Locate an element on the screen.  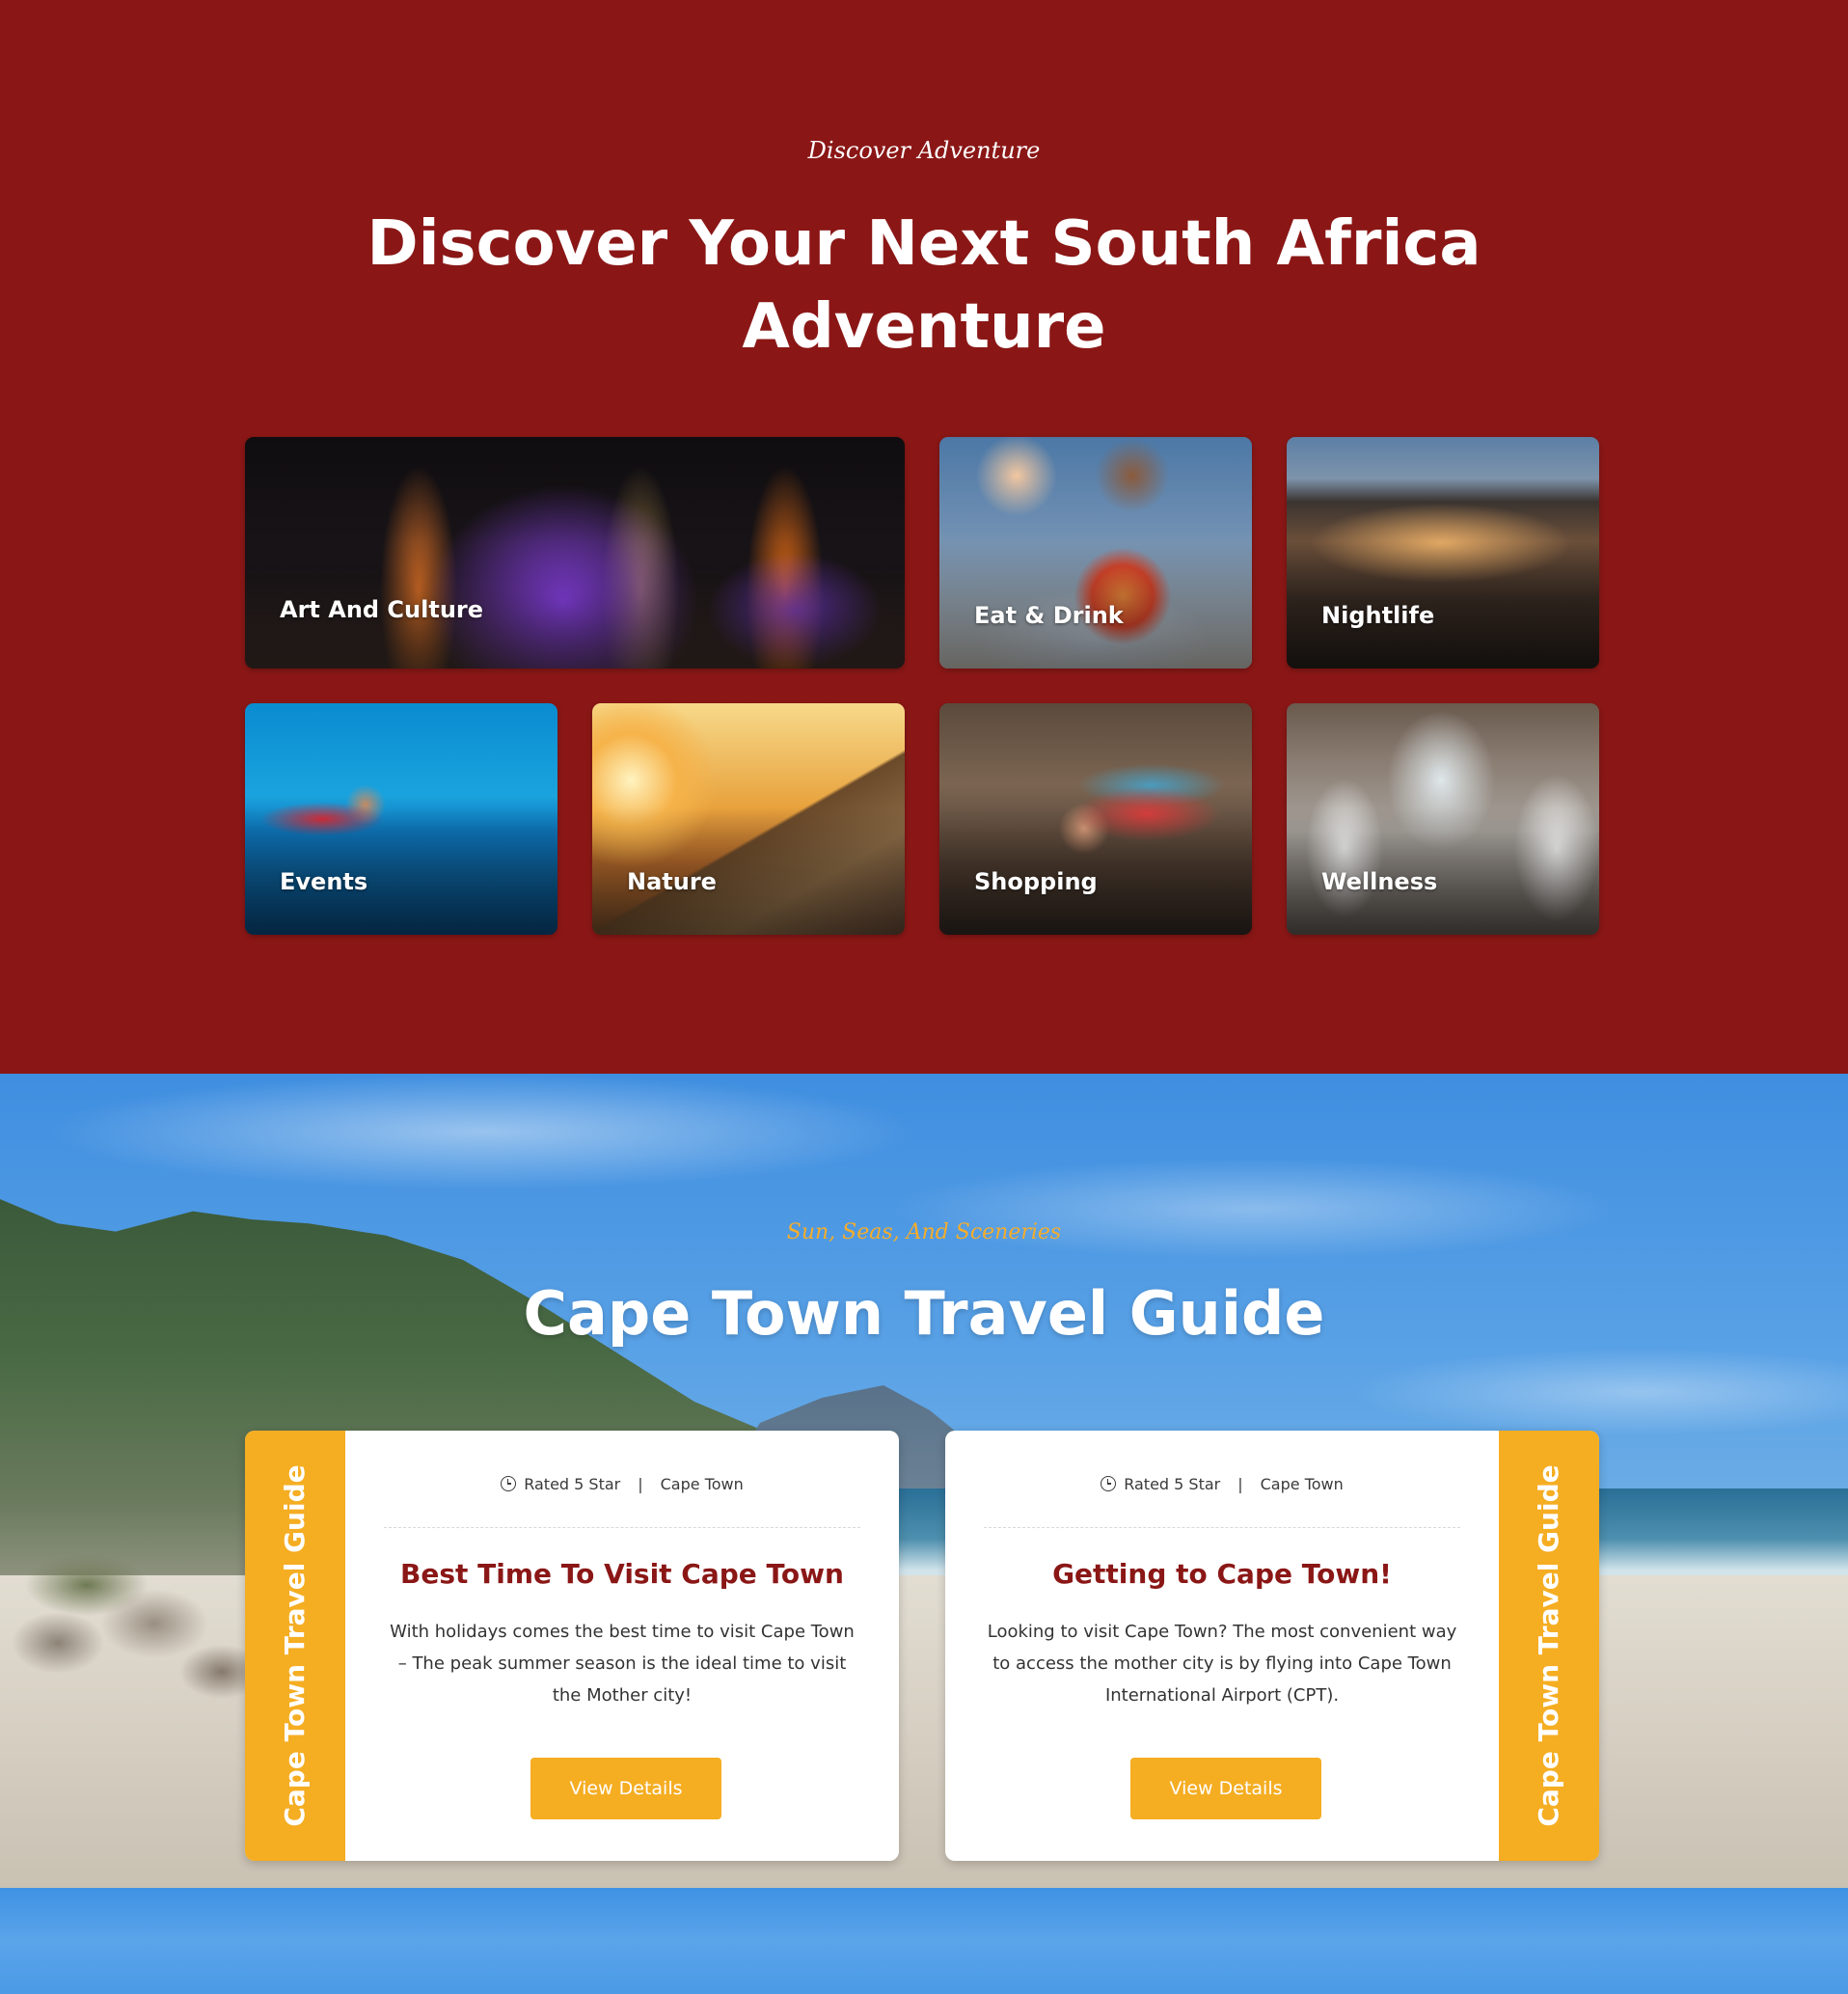
category-card-art-and-culture: Art And Culture is located at coordinates (575, 553).